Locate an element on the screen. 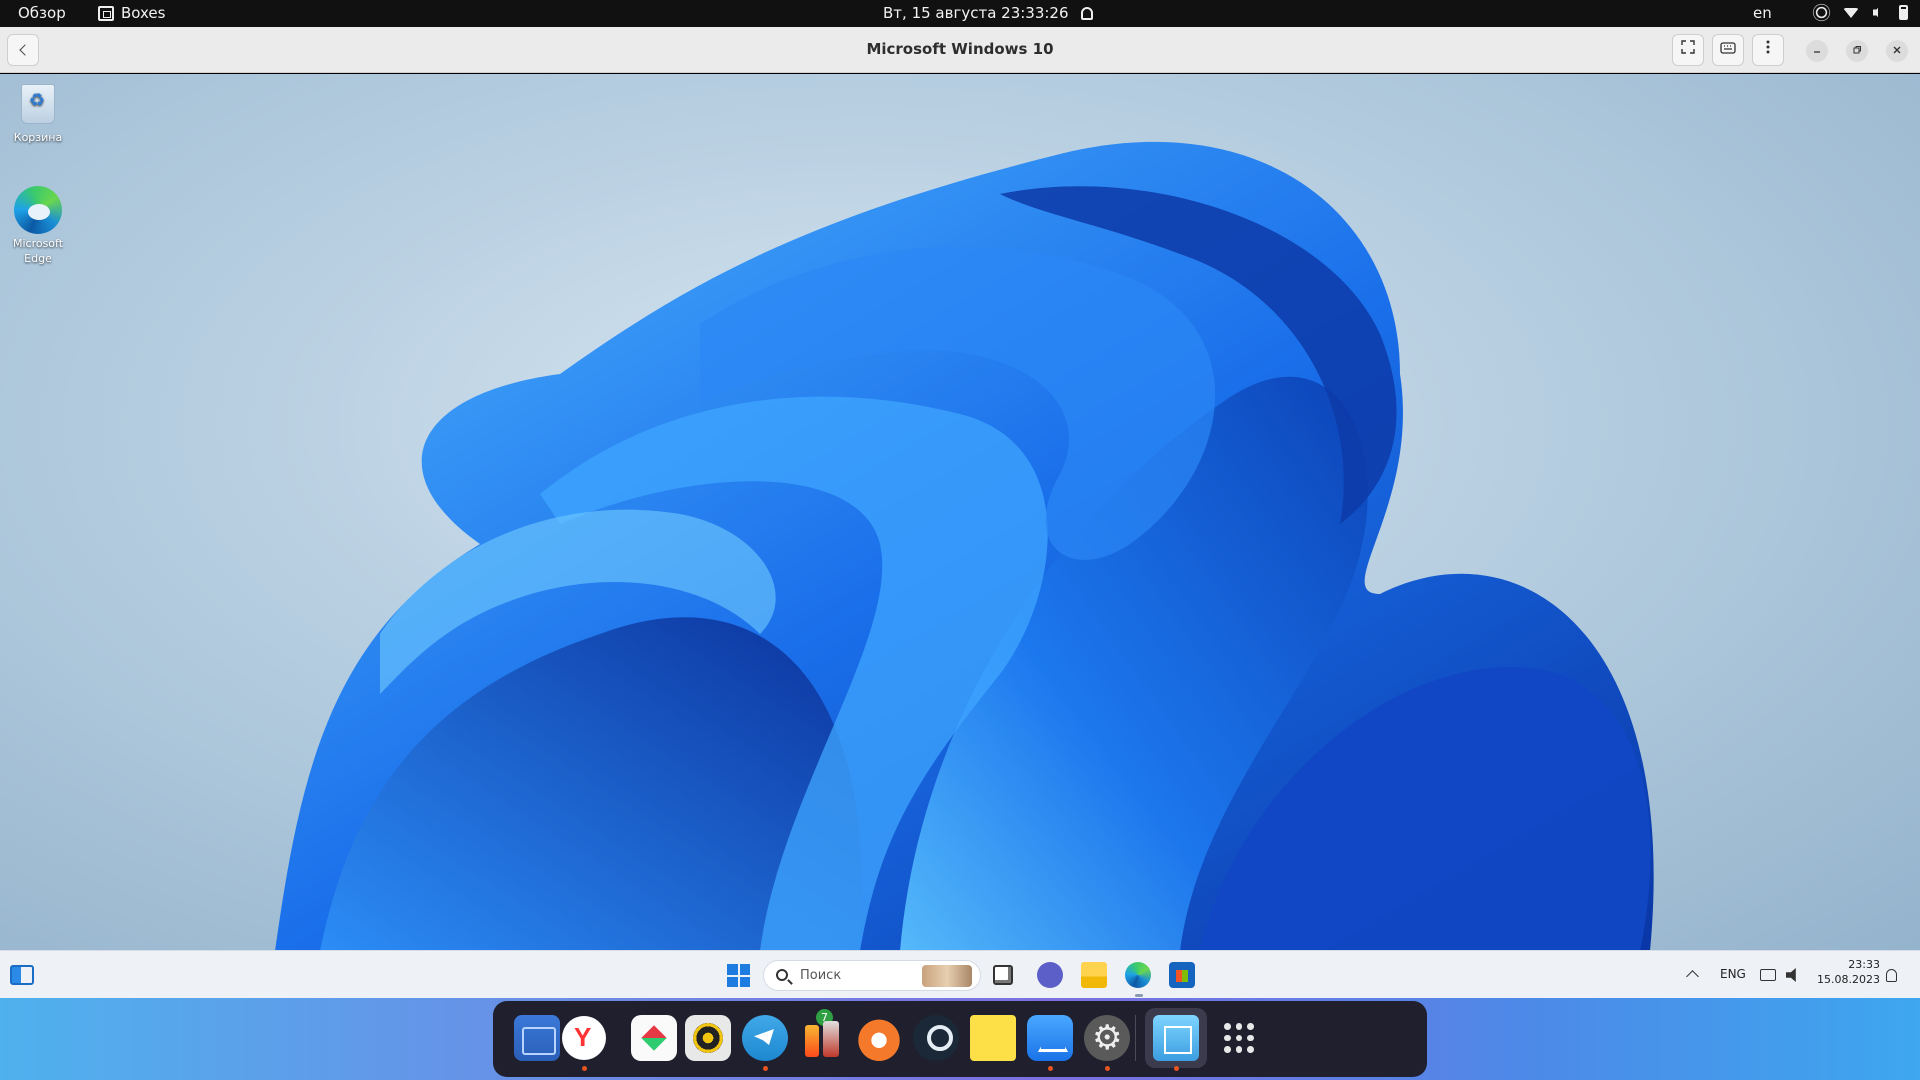 The height and width of the screenshot is (1080, 1920). desktop-icon-edge: Microsoft Edge is located at coordinates (38, 226).